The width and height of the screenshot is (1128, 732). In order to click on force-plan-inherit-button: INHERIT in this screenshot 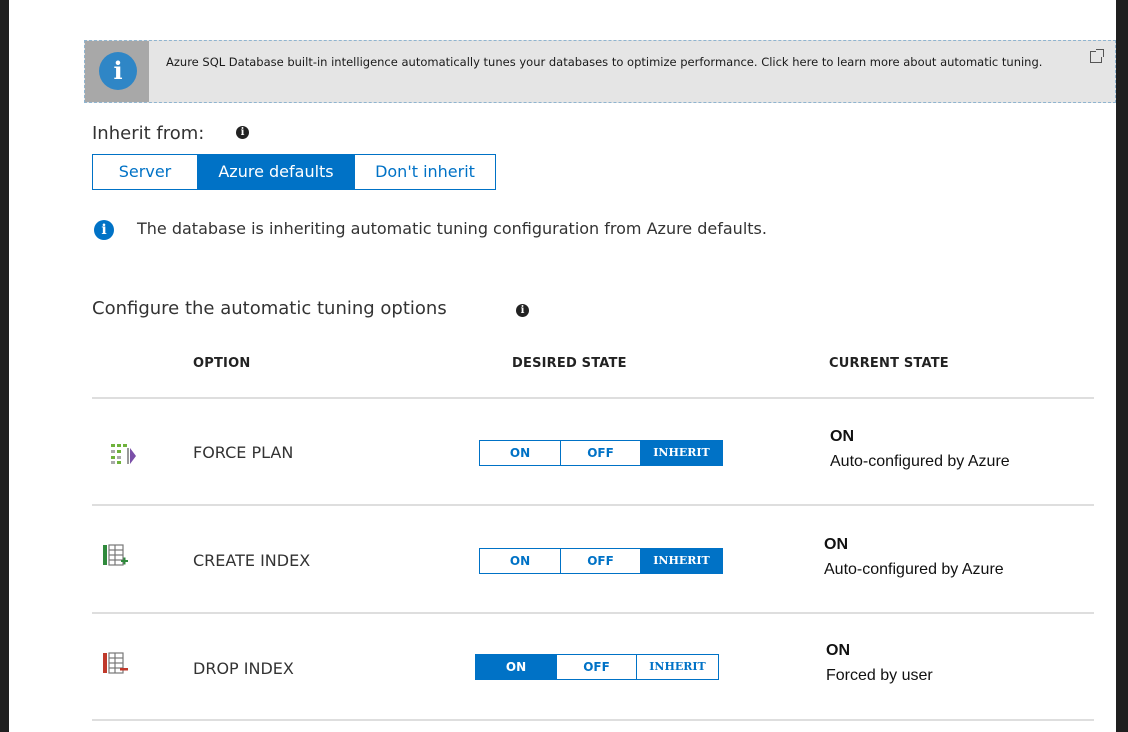, I will do `click(681, 453)`.